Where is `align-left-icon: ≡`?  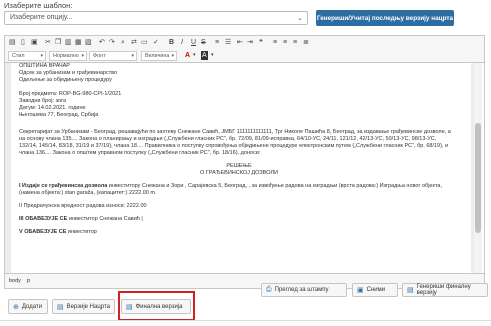 align-left-icon: ≡ is located at coordinates (275, 42).